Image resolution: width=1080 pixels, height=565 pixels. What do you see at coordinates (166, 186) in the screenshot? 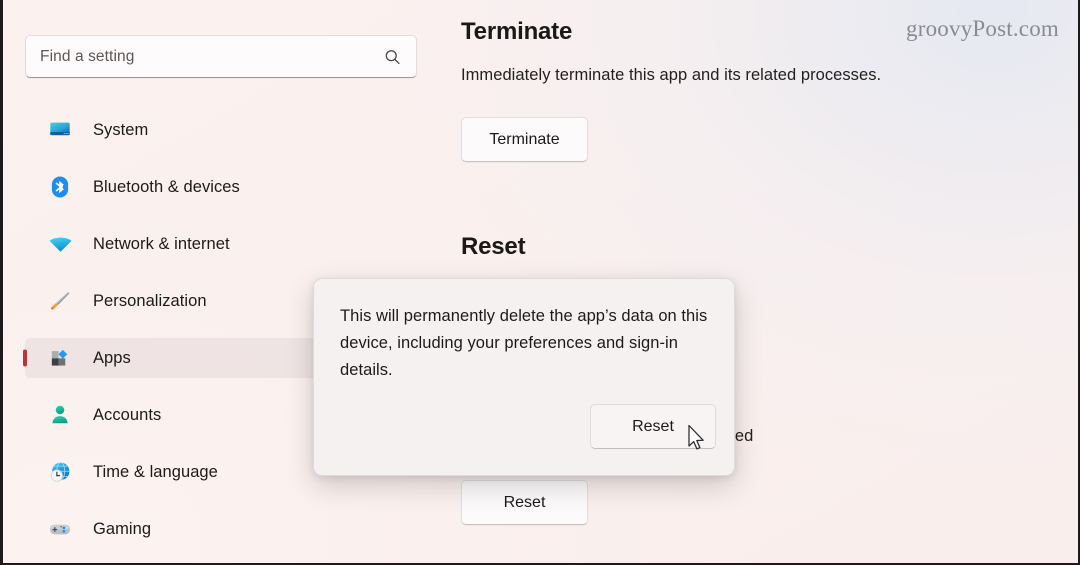
I see `sidebar-item-label: Bluetooth & devices` at bounding box center [166, 186].